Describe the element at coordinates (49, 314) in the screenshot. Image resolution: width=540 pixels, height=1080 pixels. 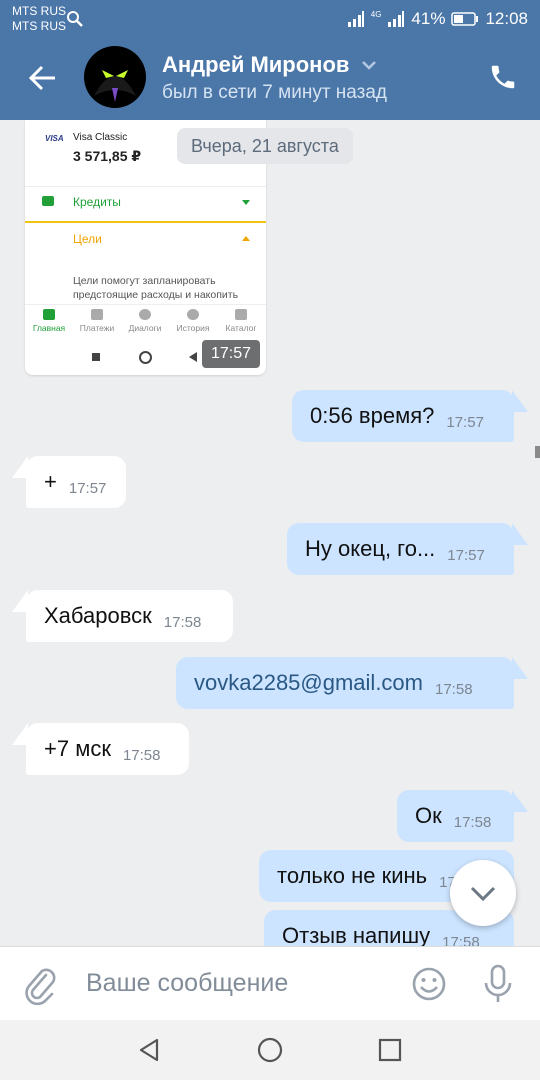
I see `home-icon` at that location.